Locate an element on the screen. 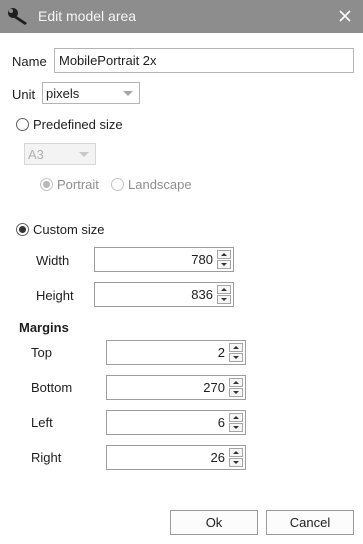  right-margin-spinner: 26 is located at coordinates (176, 457).